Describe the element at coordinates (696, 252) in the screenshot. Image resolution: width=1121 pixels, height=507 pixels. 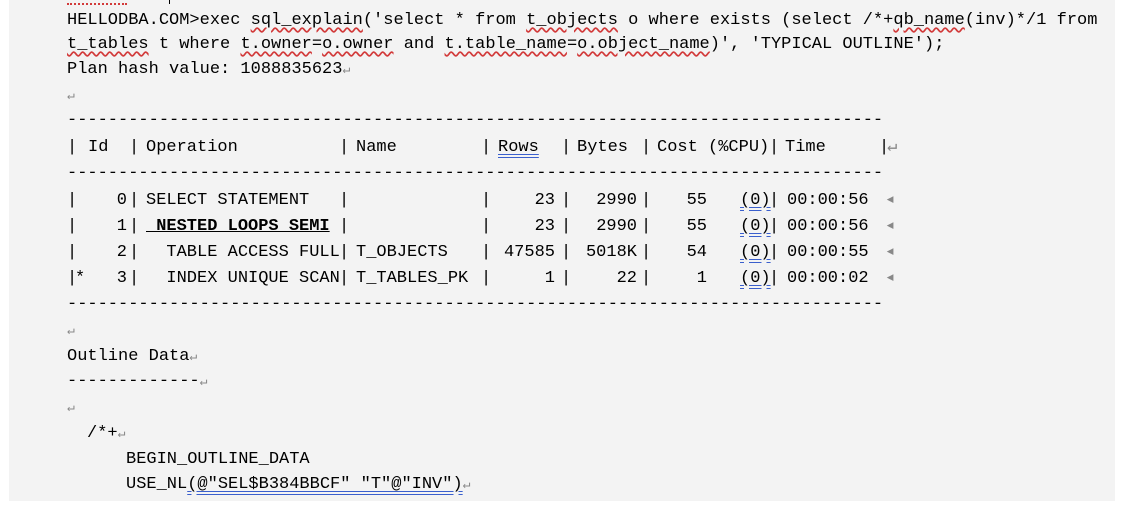
I see `cell-cost: 54` at that location.